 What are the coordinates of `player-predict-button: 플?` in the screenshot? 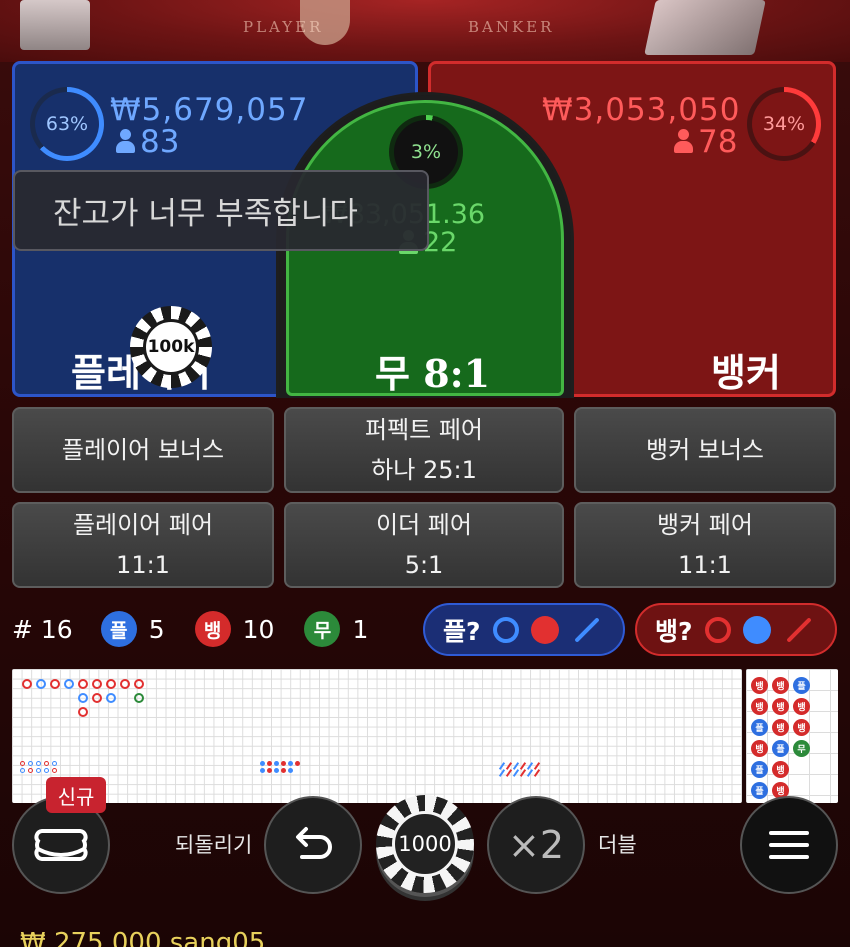 It's located at (524, 629).